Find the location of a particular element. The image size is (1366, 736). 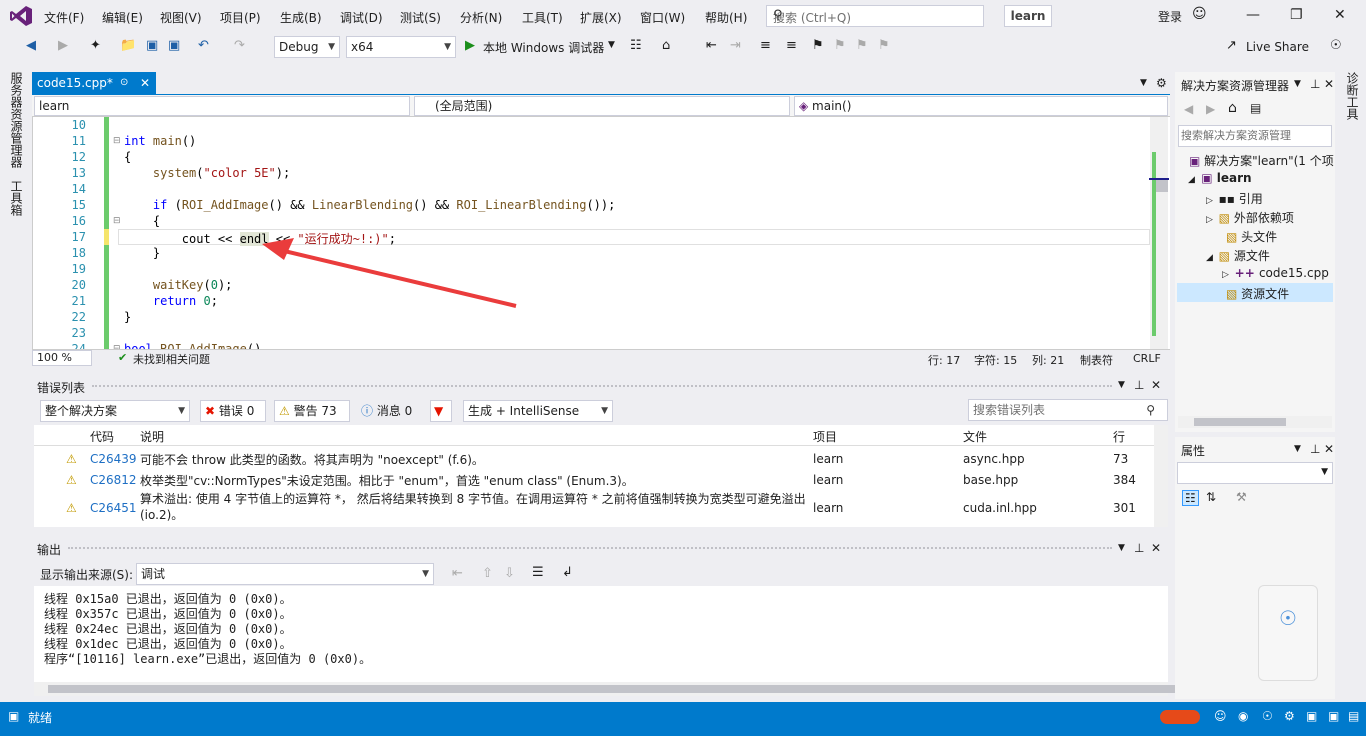

step-over-icon: ⇥ is located at coordinates (735, 45).